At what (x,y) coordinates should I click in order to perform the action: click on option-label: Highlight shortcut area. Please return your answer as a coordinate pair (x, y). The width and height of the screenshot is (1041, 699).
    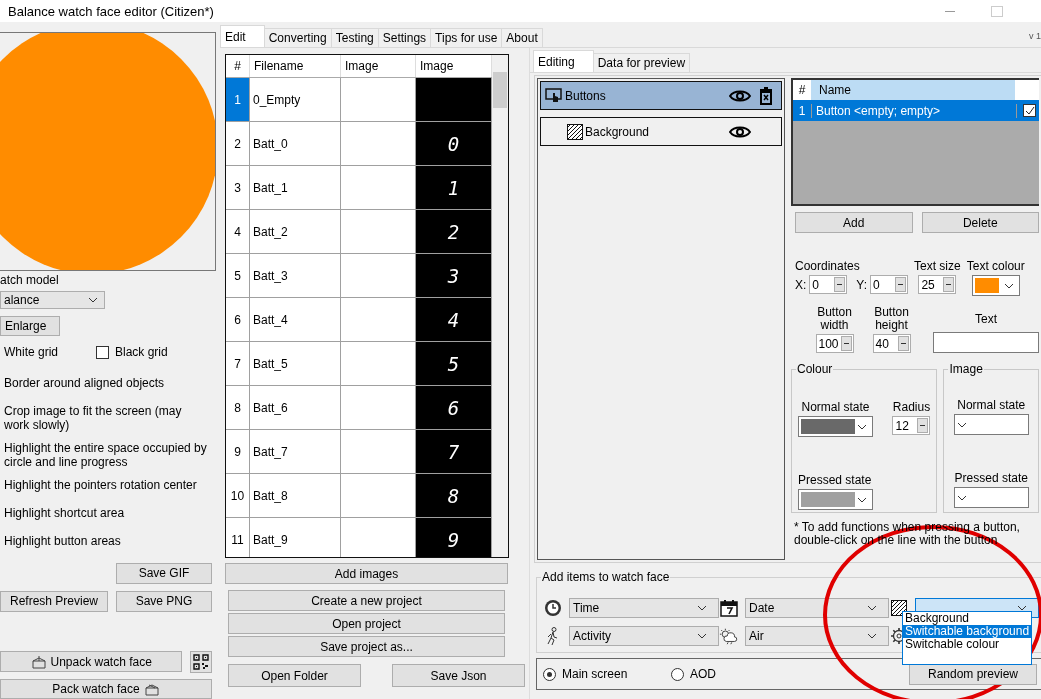
    Looking at the image, I should click on (65, 513).